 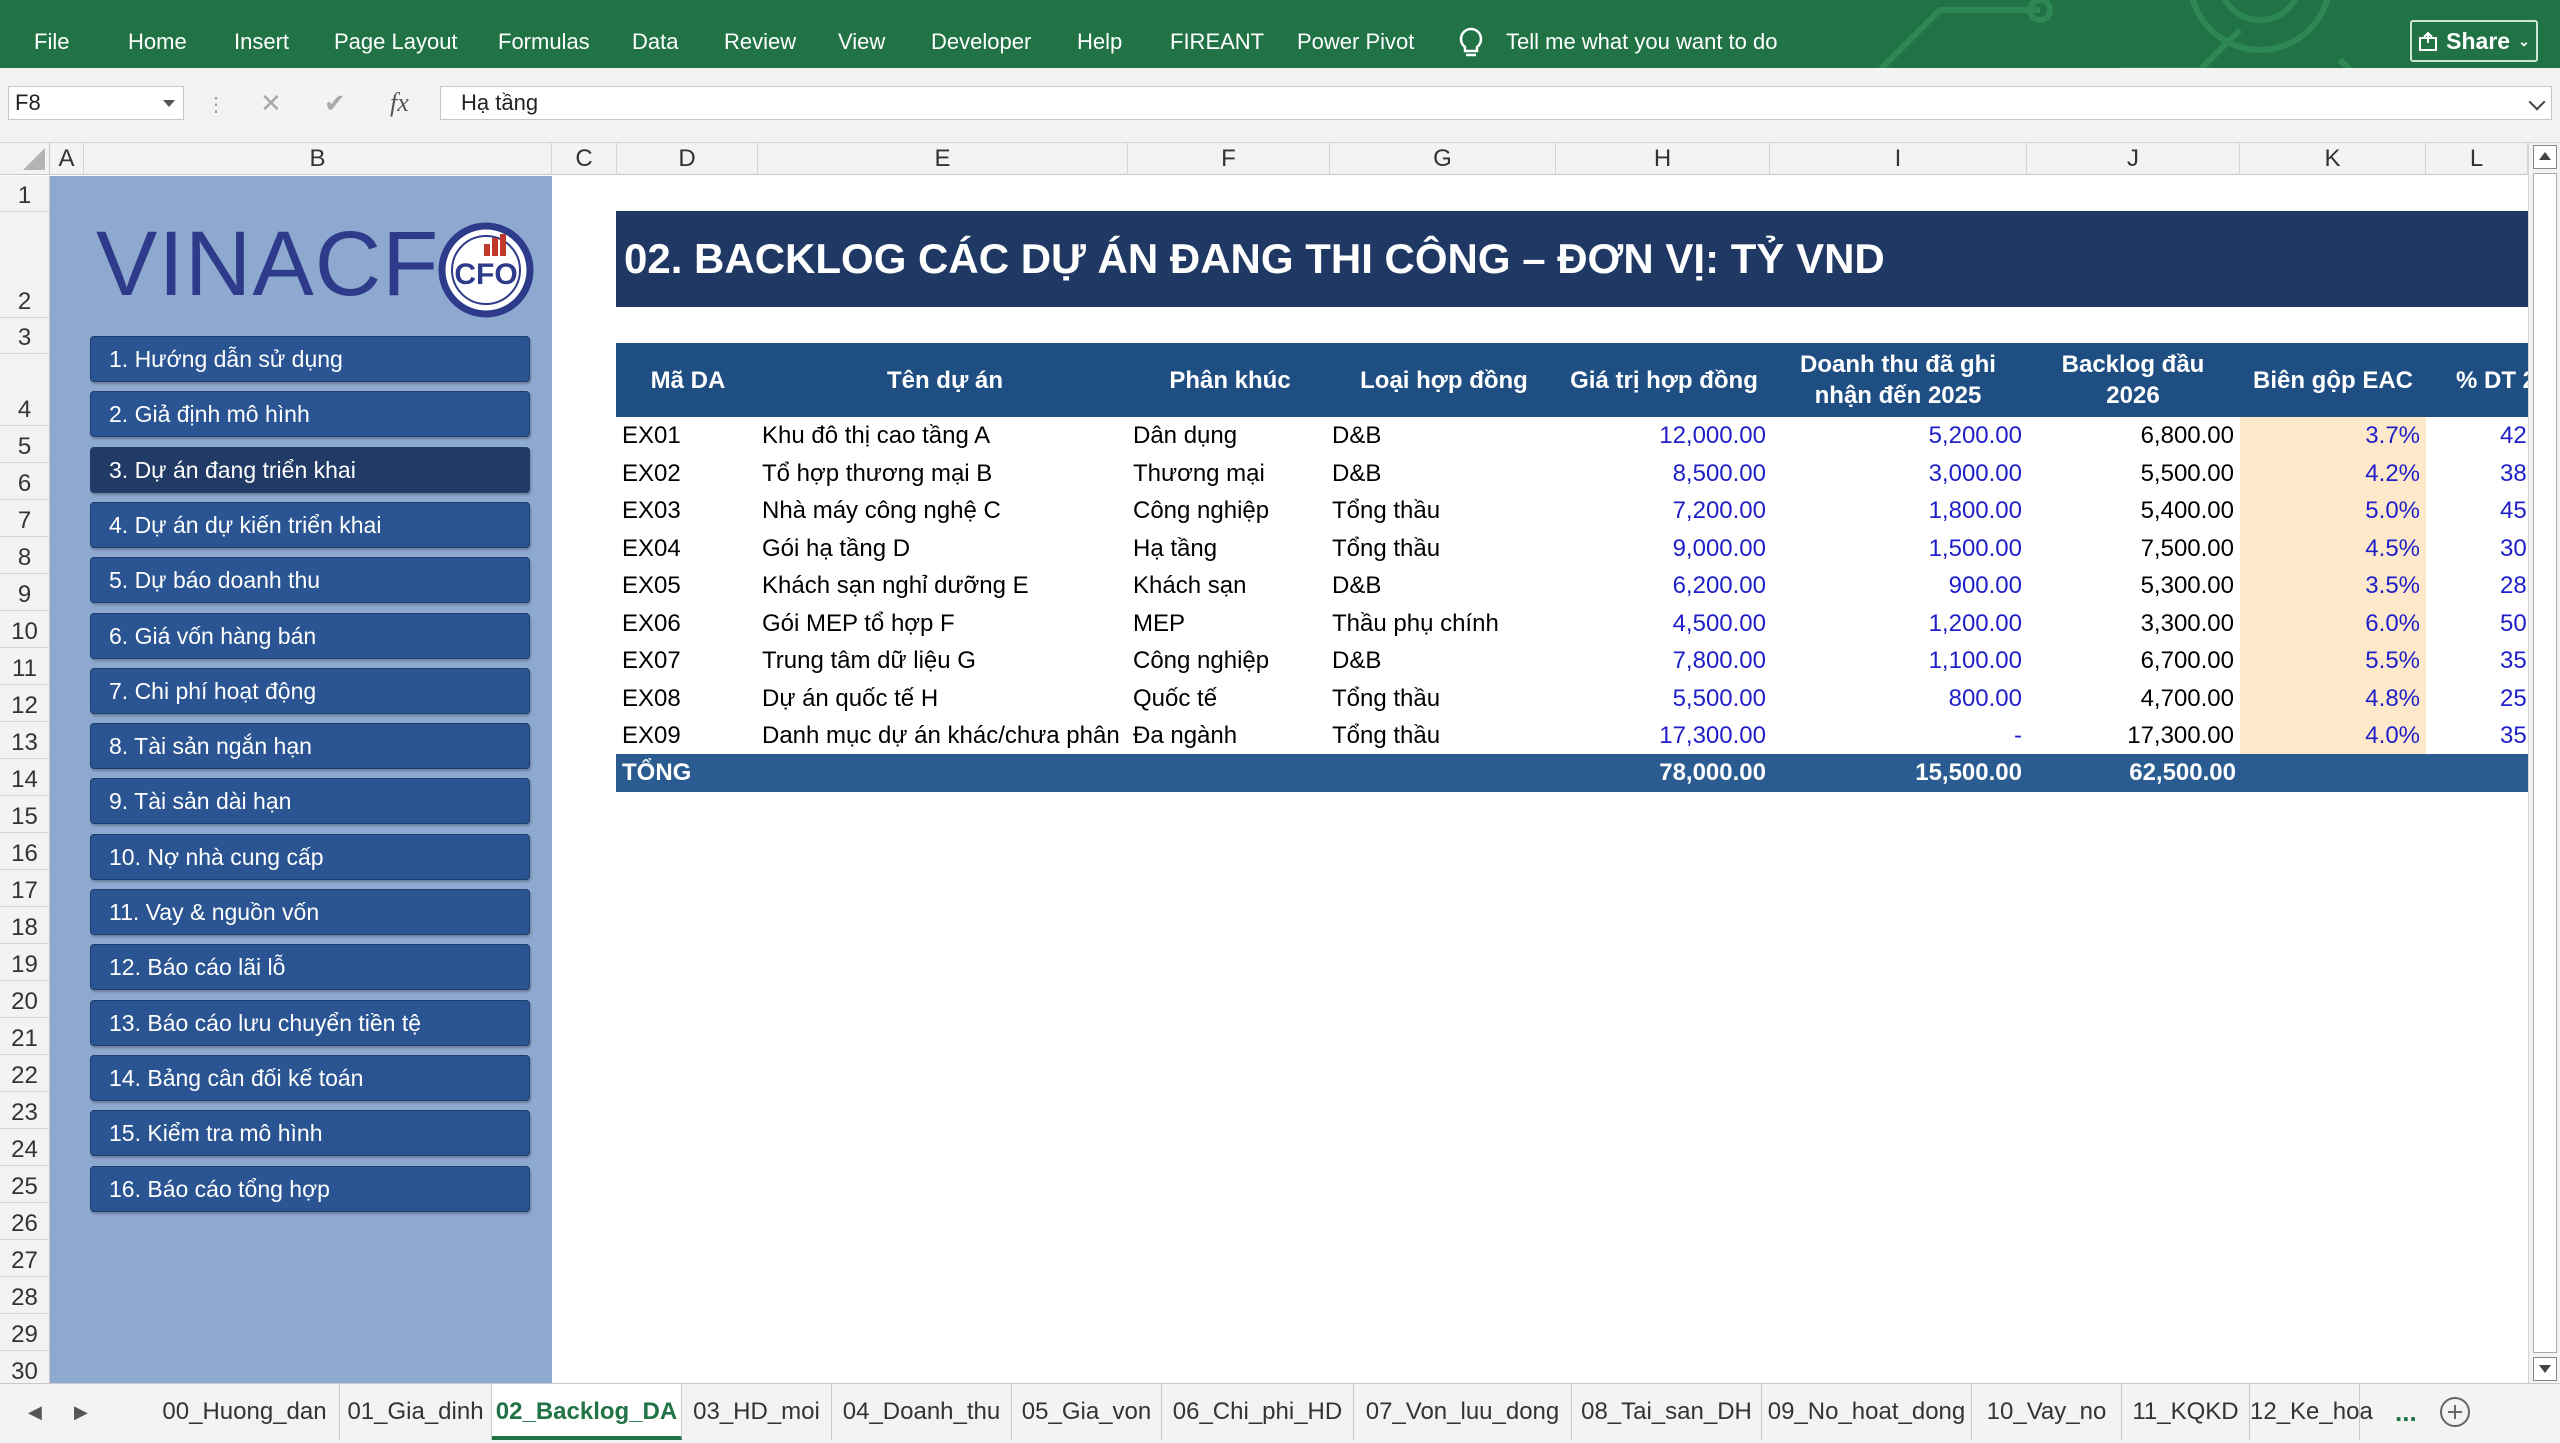 What do you see at coordinates (157, 34) in the screenshot?
I see `ribbon-tab-home: Home` at bounding box center [157, 34].